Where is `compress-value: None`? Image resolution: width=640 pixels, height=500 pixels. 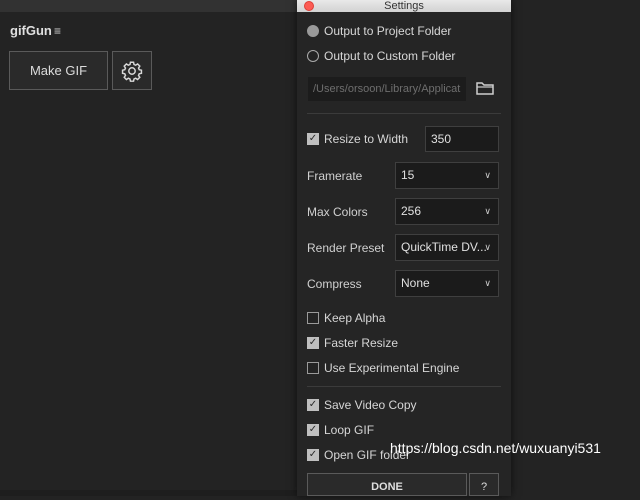
compress-value: None is located at coordinates (415, 283).